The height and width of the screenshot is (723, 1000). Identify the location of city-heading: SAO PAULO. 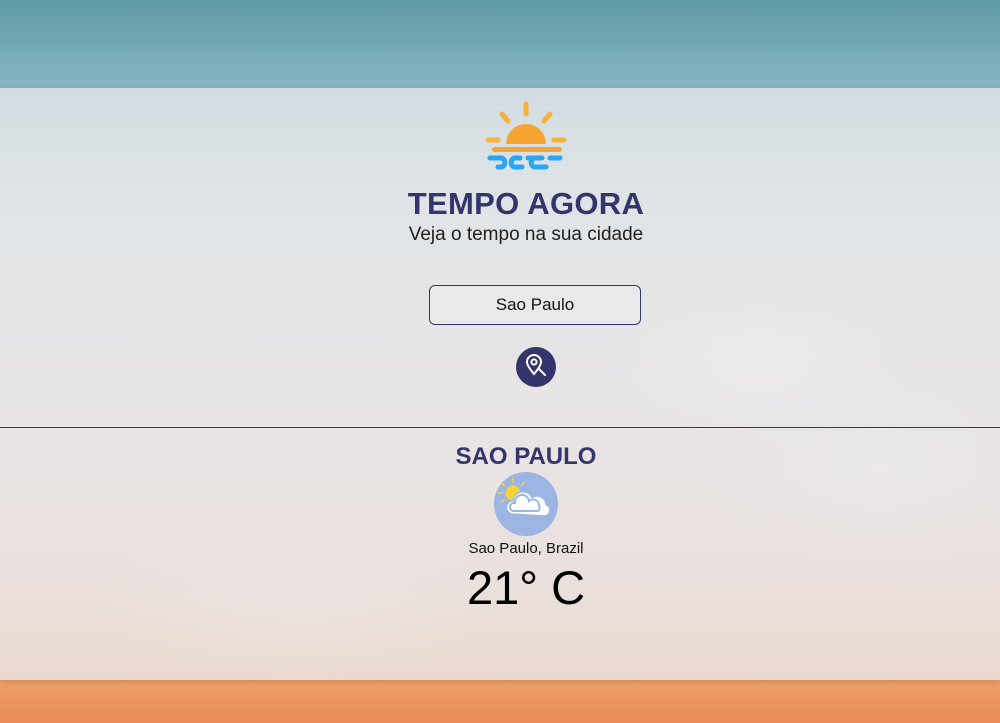
(526, 456).